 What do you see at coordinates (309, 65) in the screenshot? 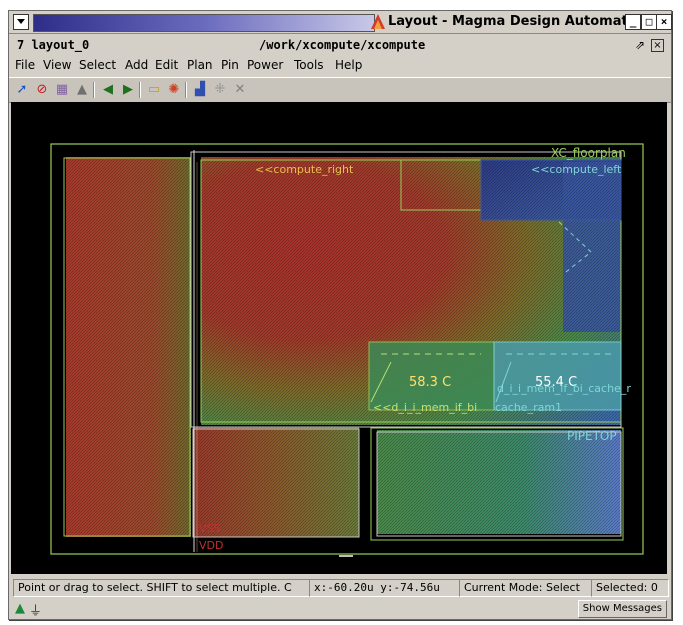
I see `menu-tools: Tools` at bounding box center [309, 65].